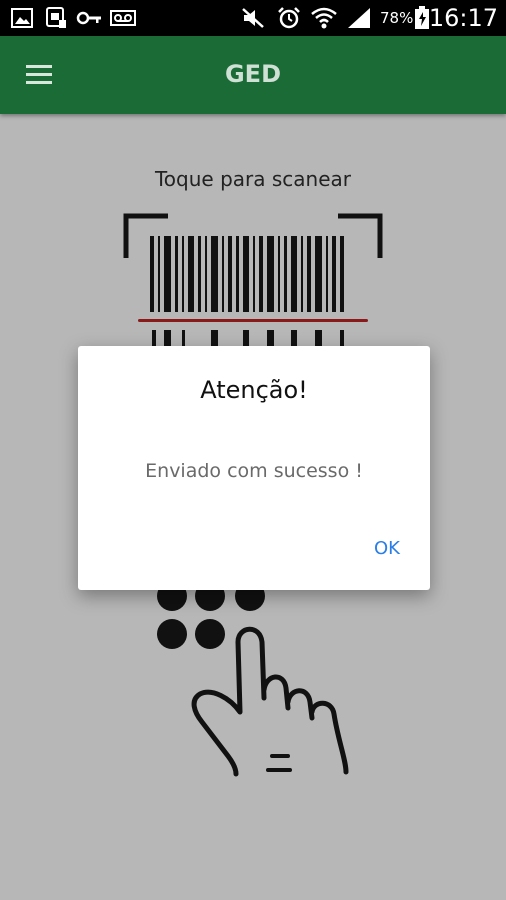 This screenshot has height=900, width=506. What do you see at coordinates (397, 18) in the screenshot?
I see `battery-percentage: 78%` at bounding box center [397, 18].